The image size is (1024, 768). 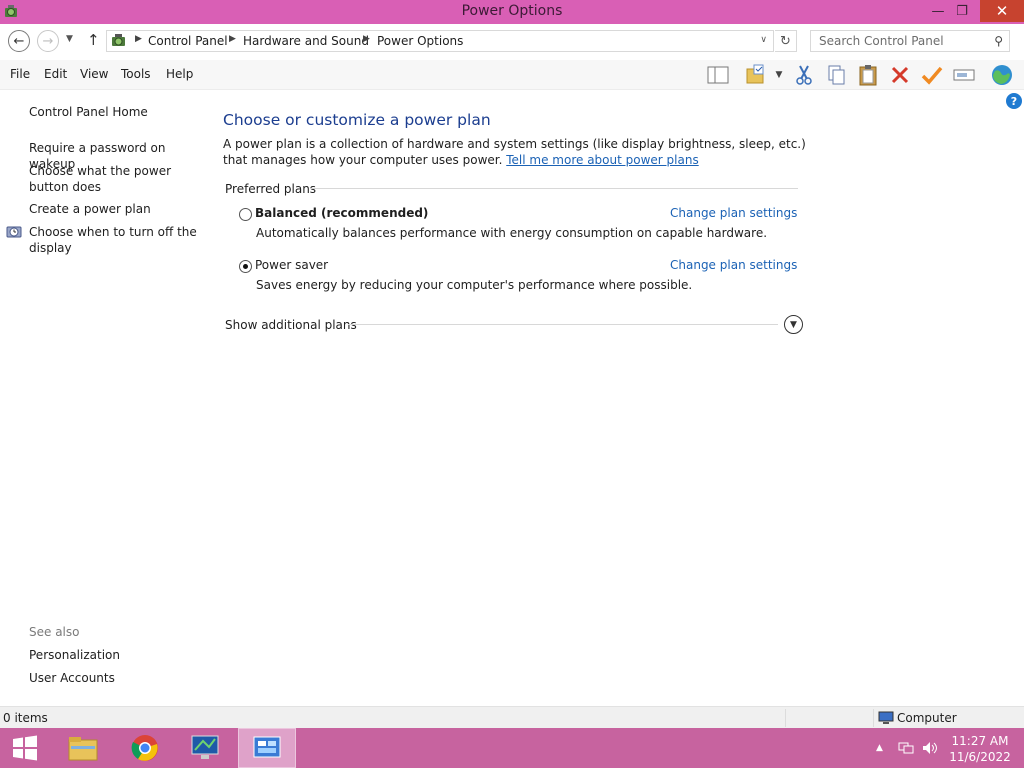 What do you see at coordinates (733, 265) in the screenshot?
I see `power-saver-change-settings-link: Change plan settings` at bounding box center [733, 265].